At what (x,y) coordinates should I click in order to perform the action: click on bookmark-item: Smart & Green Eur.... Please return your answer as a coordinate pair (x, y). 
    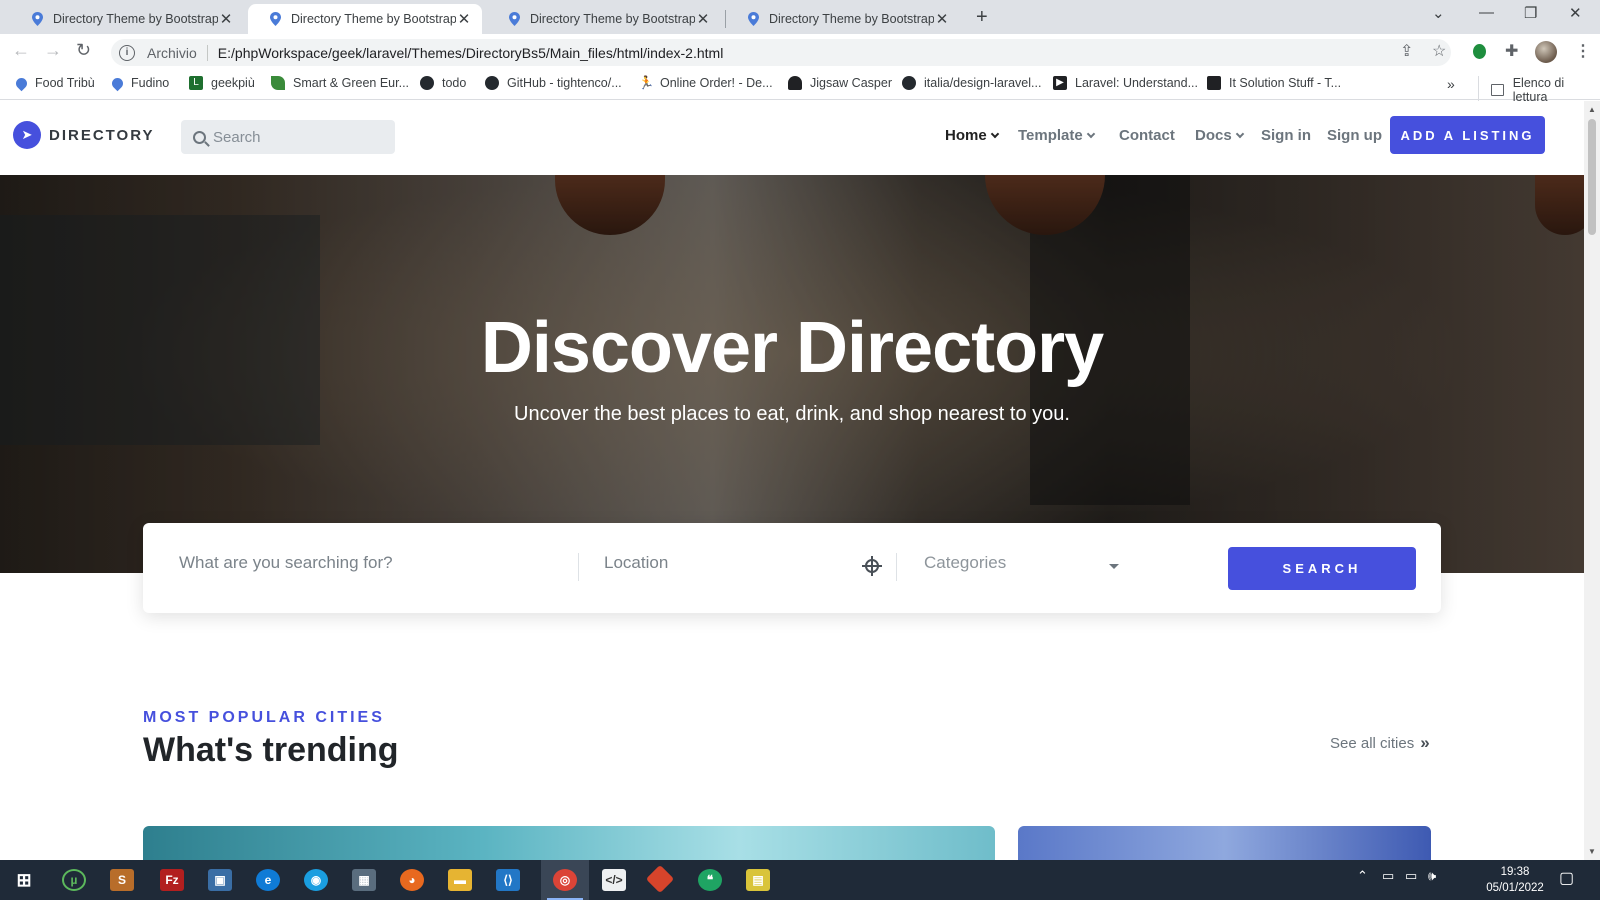
    Looking at the image, I should click on (340, 83).